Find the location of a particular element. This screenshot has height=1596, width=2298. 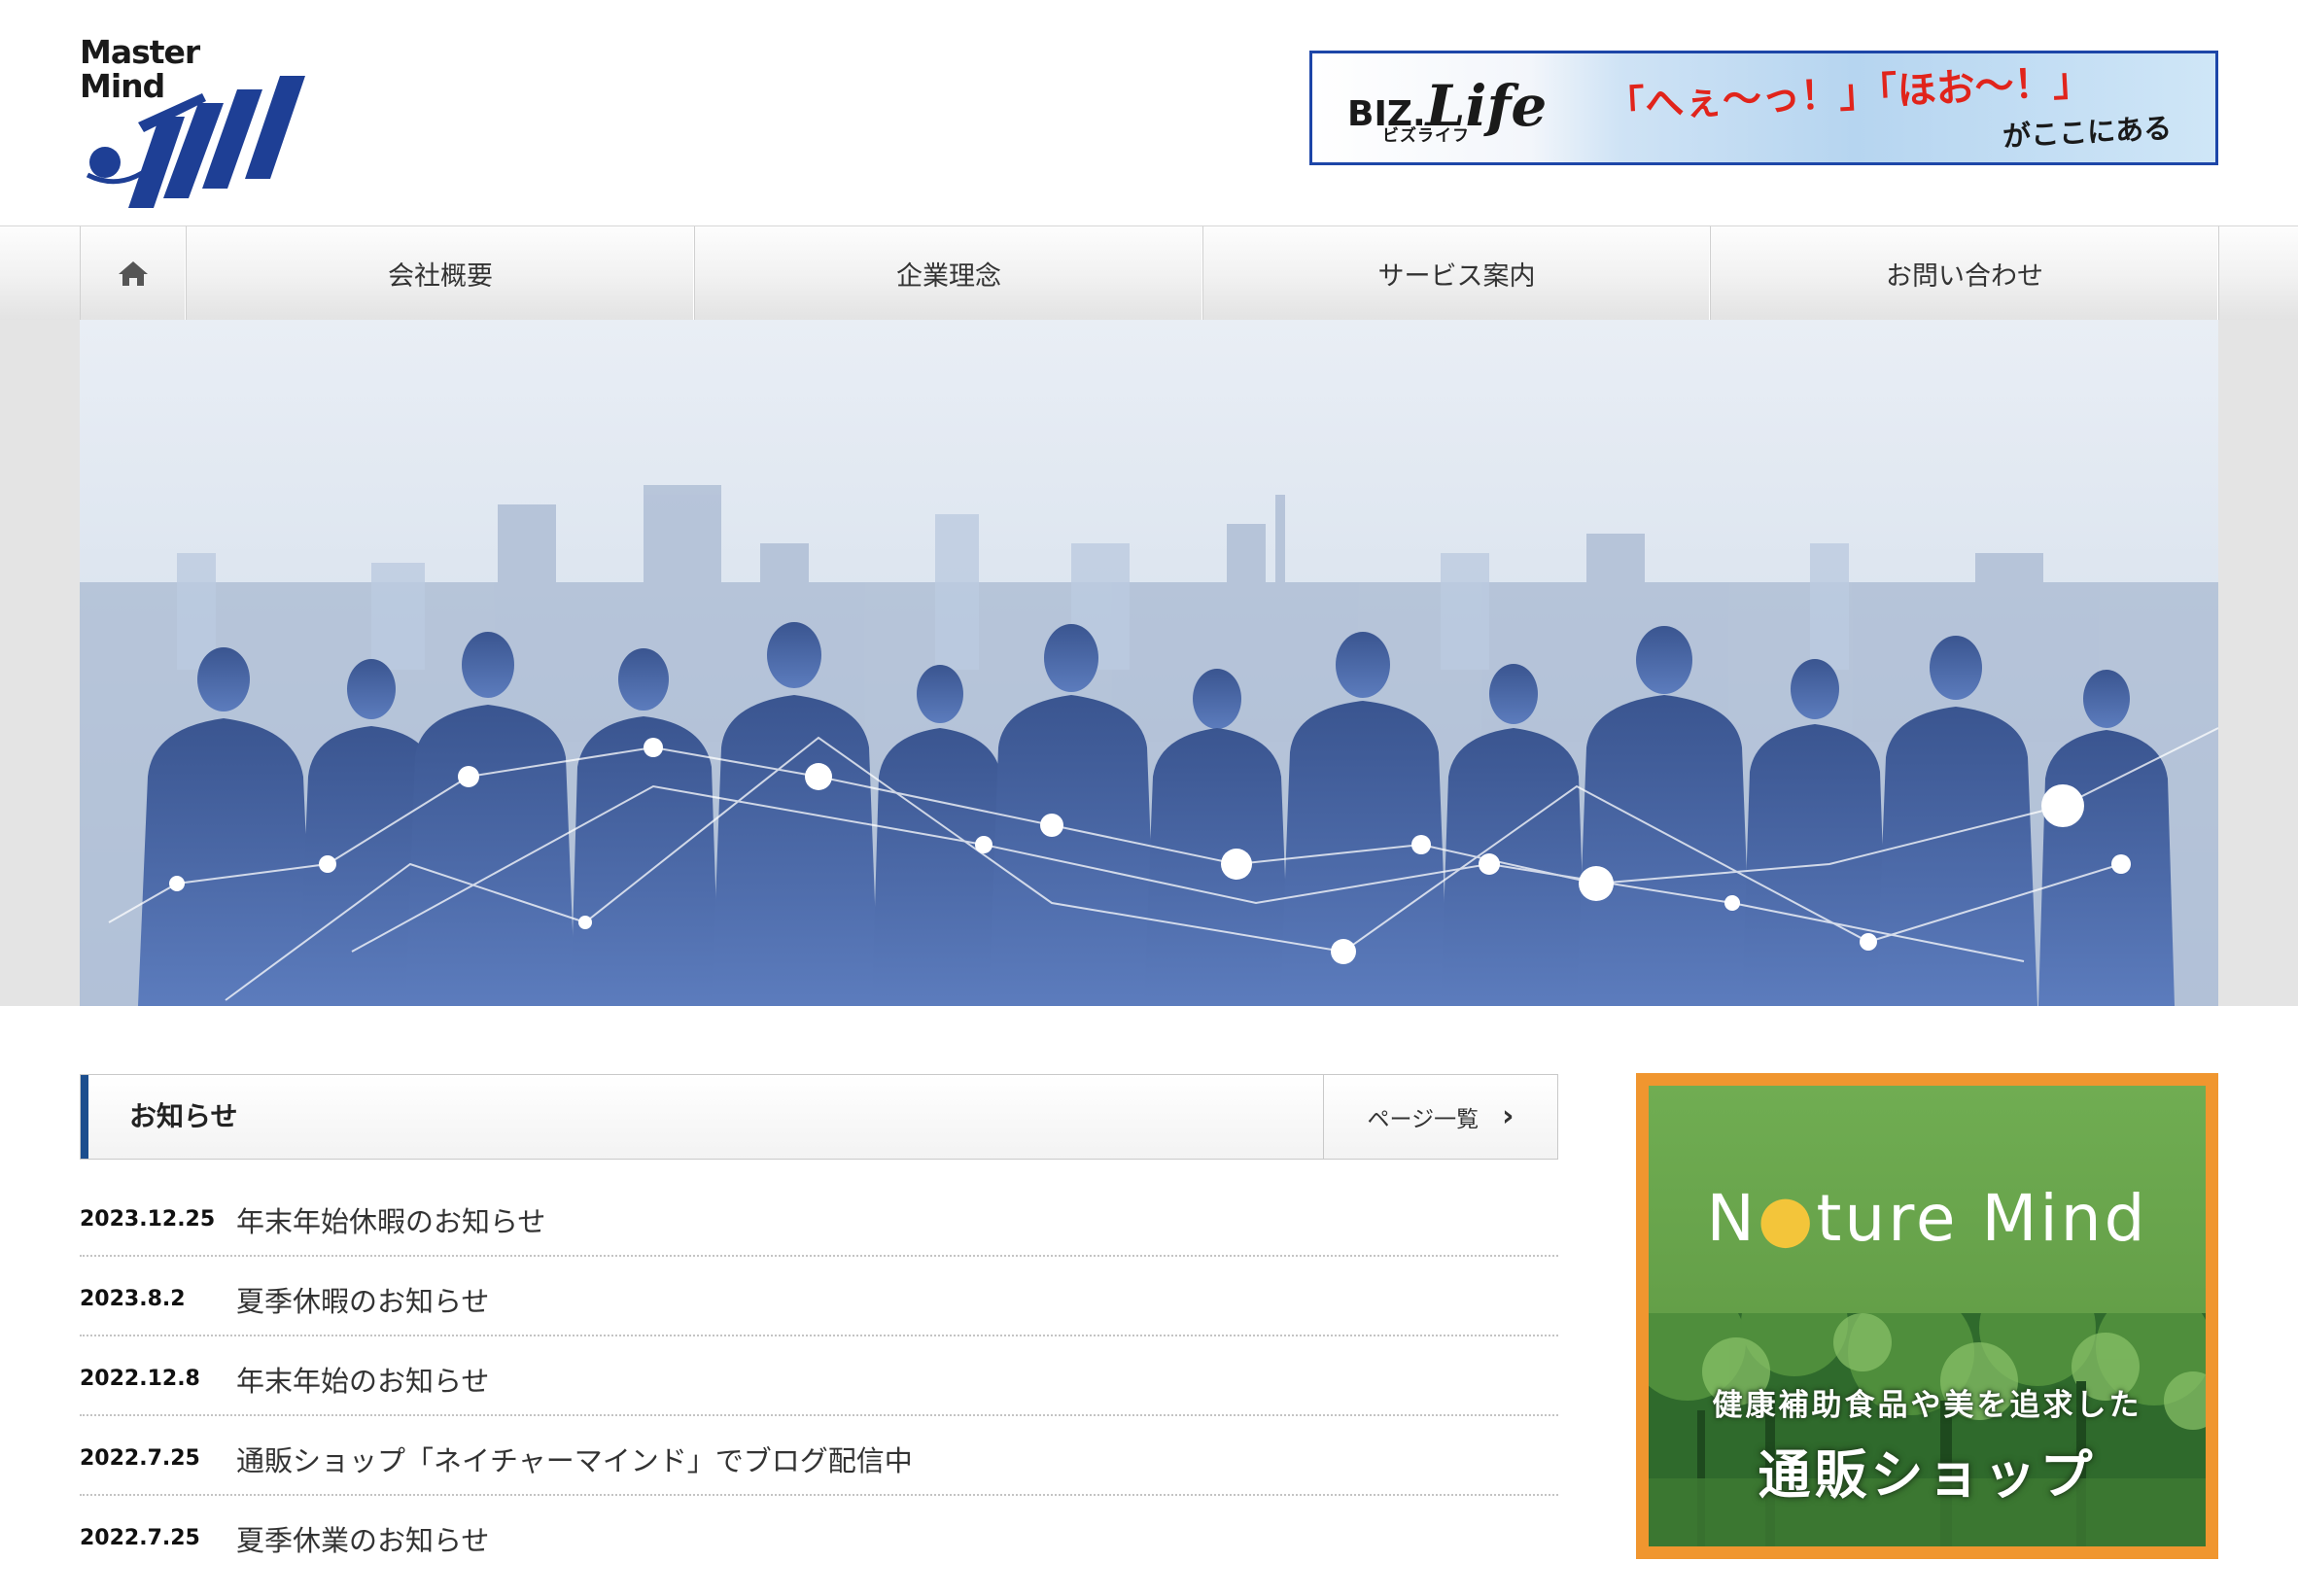

nav-item-company: 会社概要 is located at coordinates (440, 273).